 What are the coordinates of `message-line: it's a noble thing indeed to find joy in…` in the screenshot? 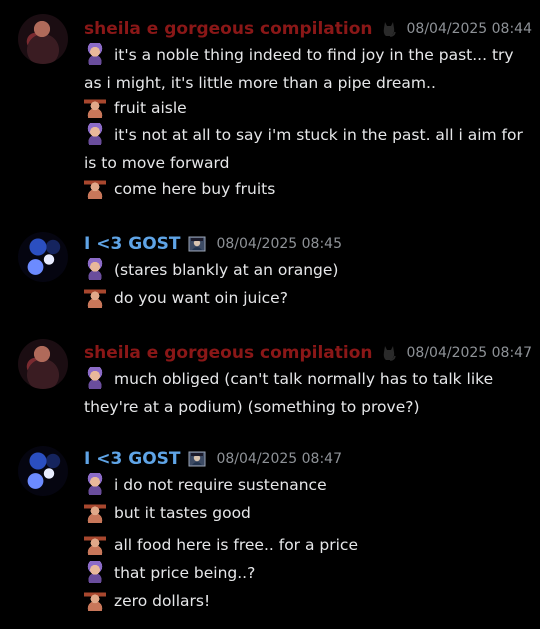 It's located at (304, 69).